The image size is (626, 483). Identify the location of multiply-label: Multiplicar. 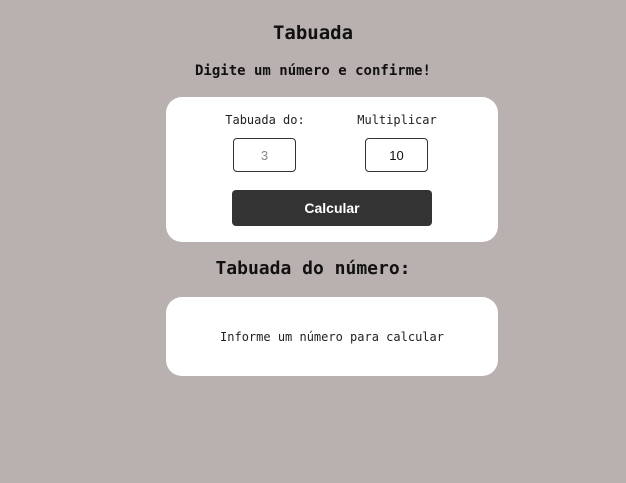
(397, 120).